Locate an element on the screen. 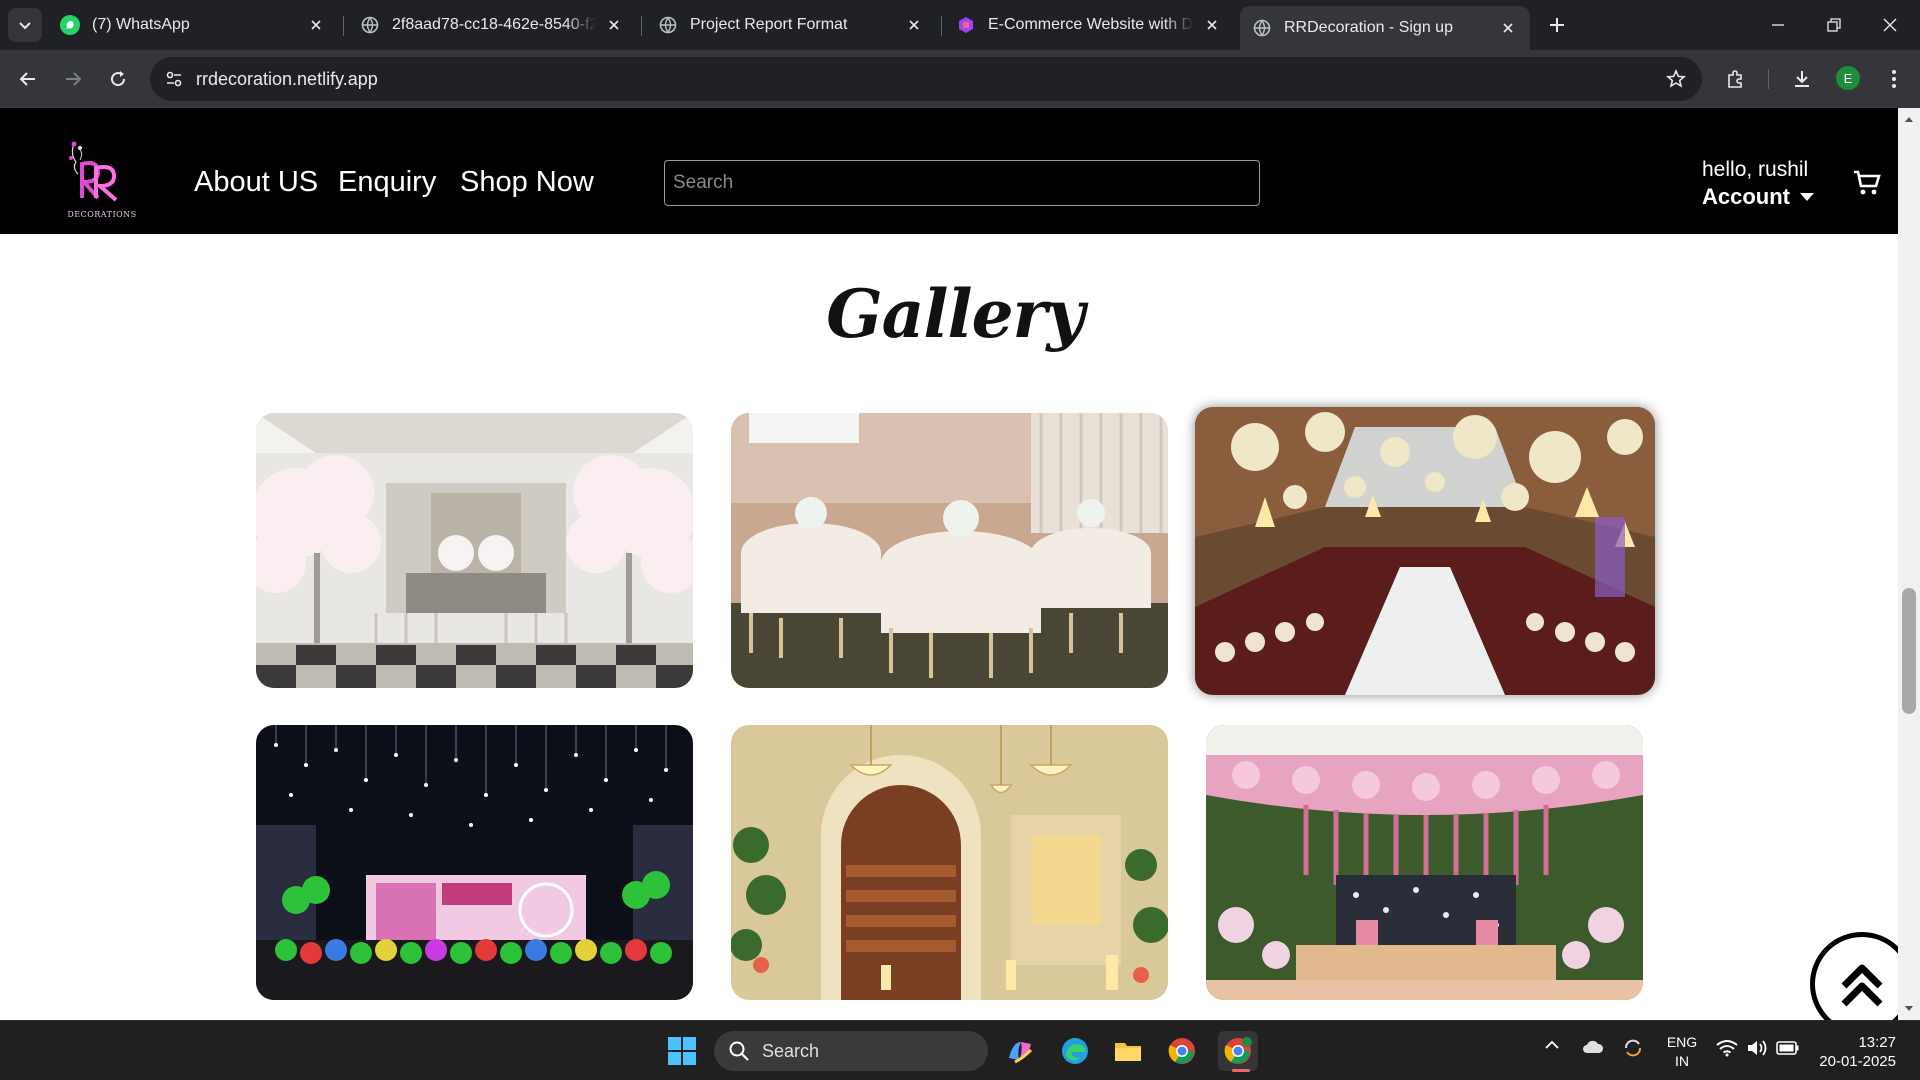 This screenshot has width=1920, height=1080. copilot-icon is located at coordinates (1021, 1053).